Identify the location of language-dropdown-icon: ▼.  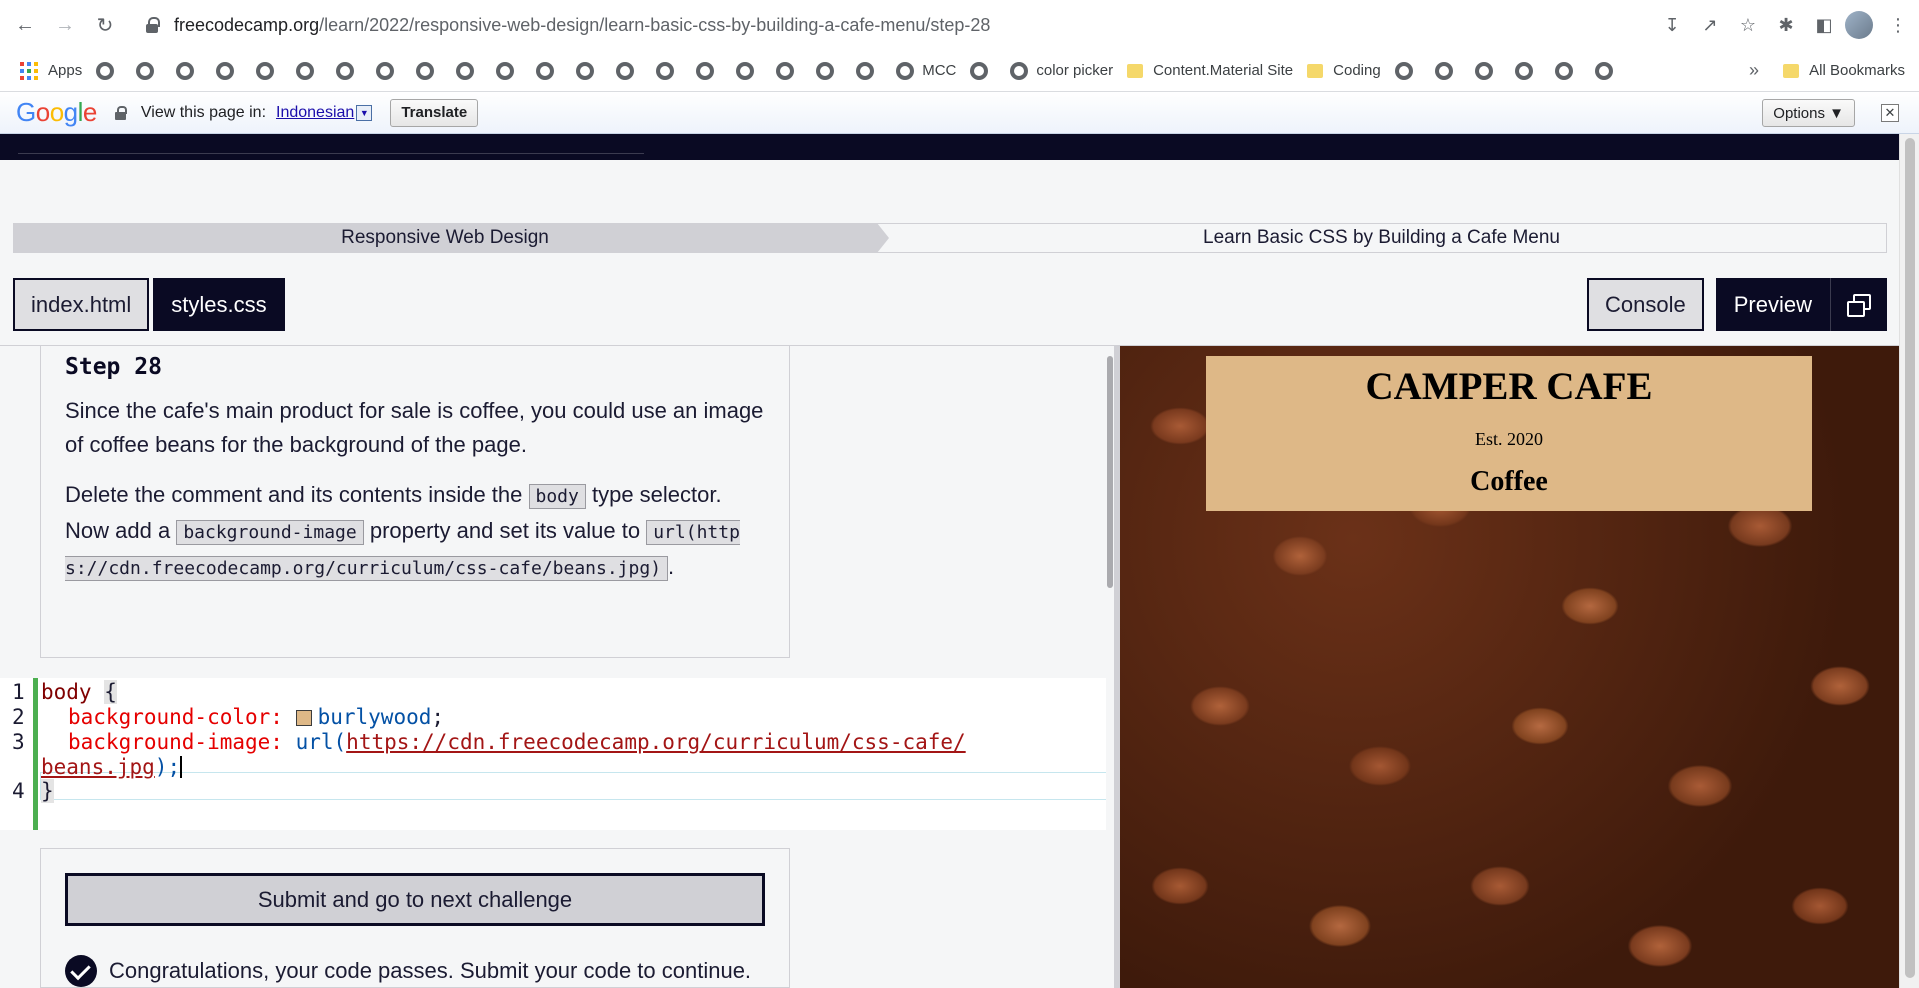
(364, 112).